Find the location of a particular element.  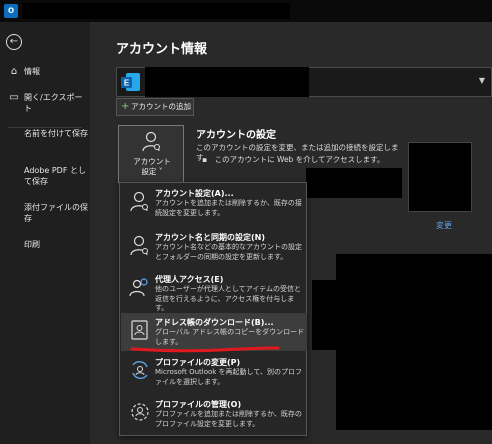

folder-icon: ▭ is located at coordinates (14, 97).